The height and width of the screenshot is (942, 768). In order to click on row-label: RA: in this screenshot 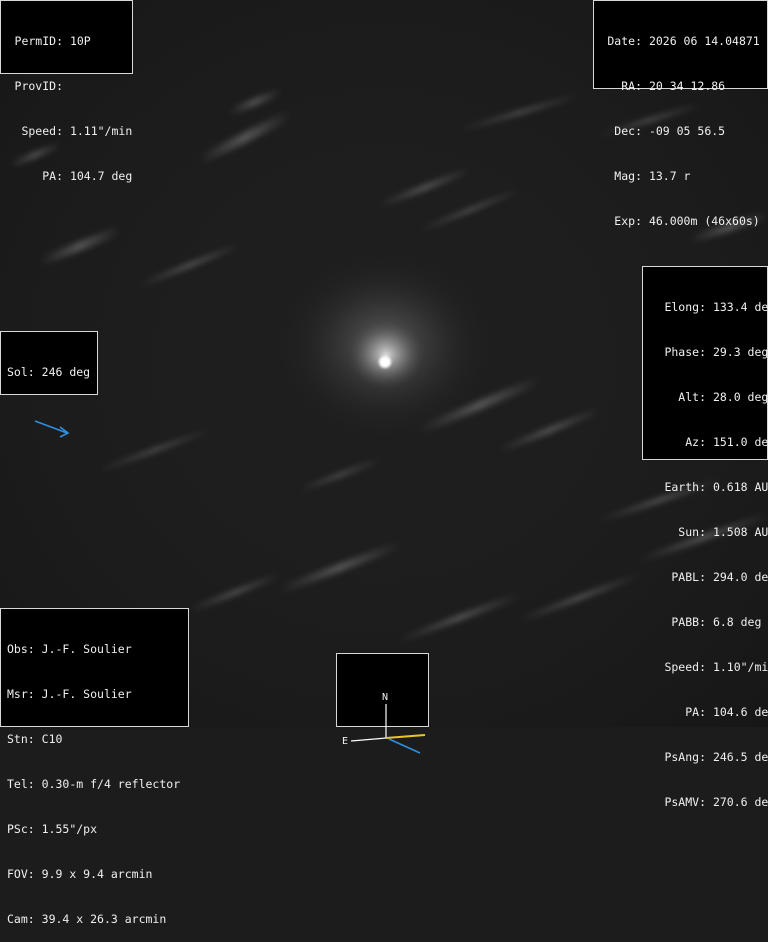, I will do `click(631, 86)`.